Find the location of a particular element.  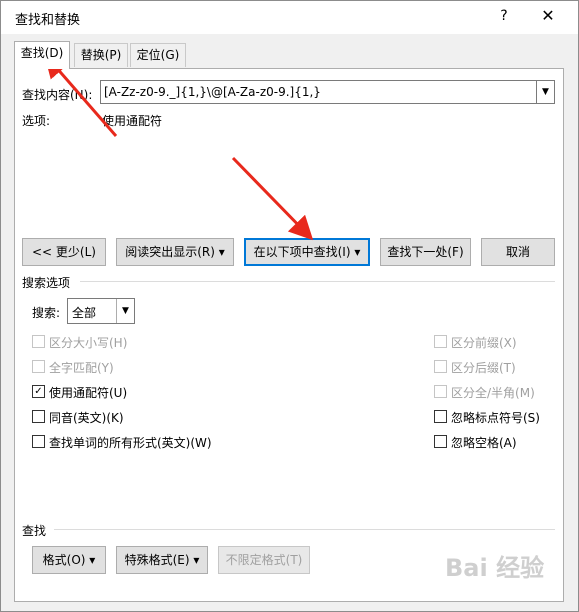

search-direction-select: 全部 ▼ is located at coordinates (101, 311).